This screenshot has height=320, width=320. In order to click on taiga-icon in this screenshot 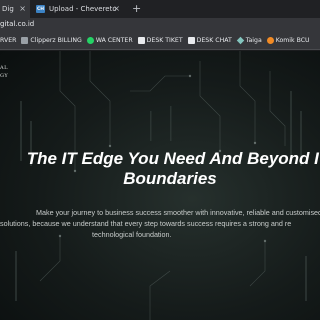, I will do `click(240, 40)`.